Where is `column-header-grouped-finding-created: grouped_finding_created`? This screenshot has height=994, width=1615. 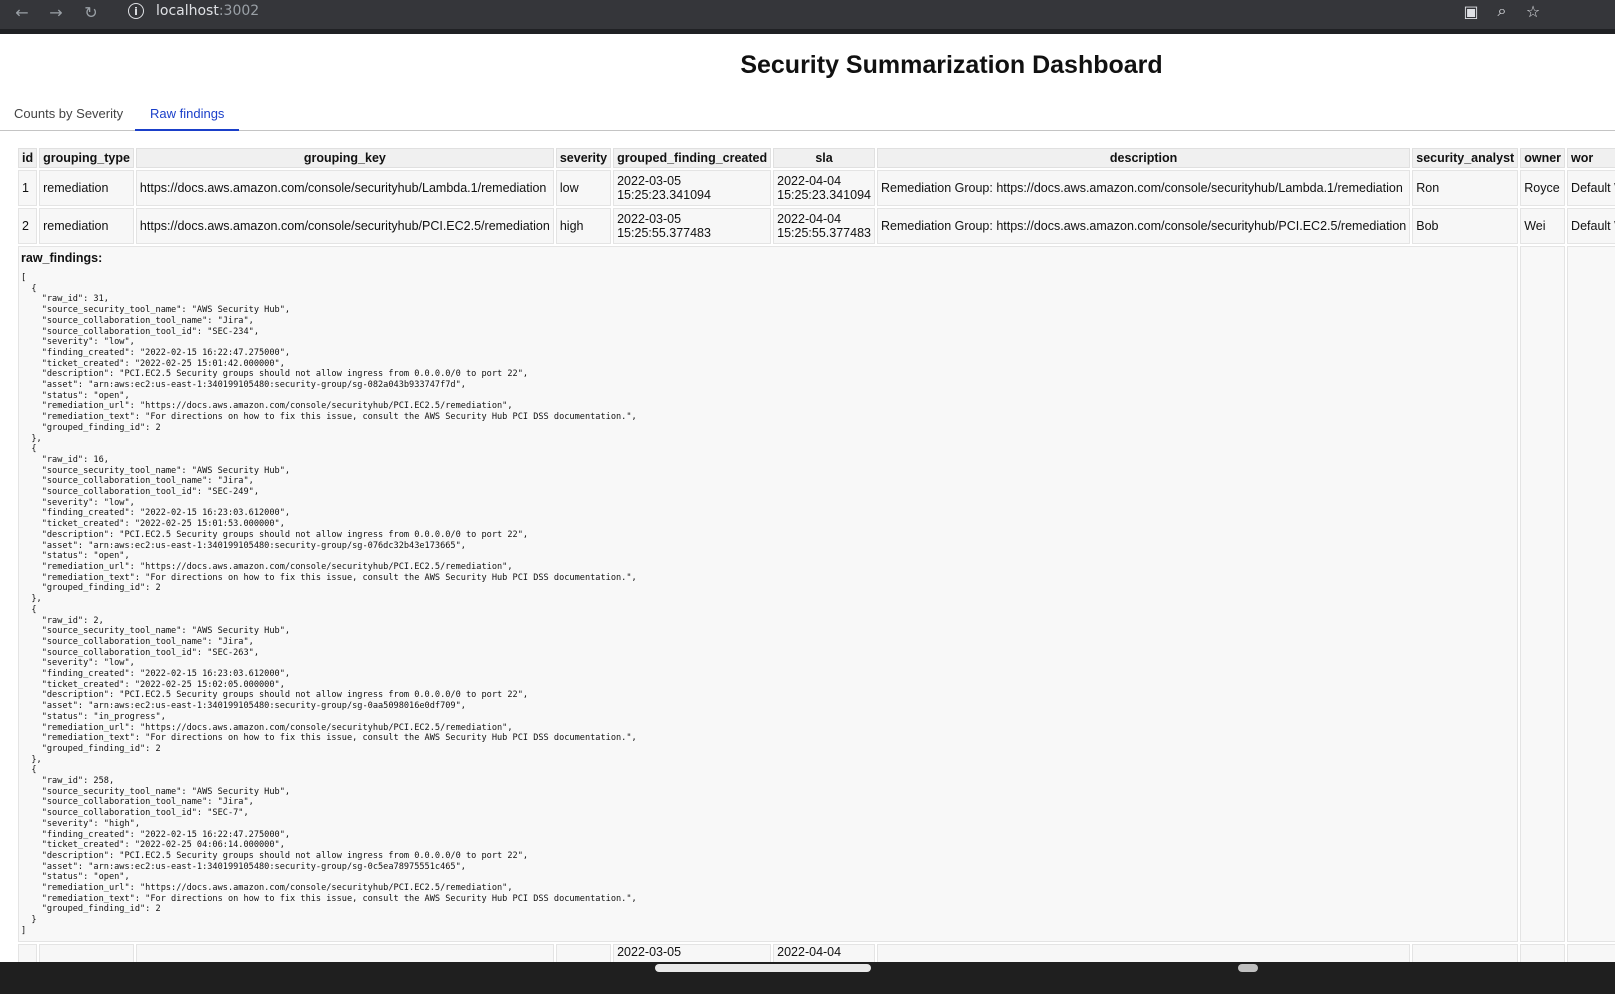
column-header-grouped-finding-created: grouped_finding_created is located at coordinates (692, 158).